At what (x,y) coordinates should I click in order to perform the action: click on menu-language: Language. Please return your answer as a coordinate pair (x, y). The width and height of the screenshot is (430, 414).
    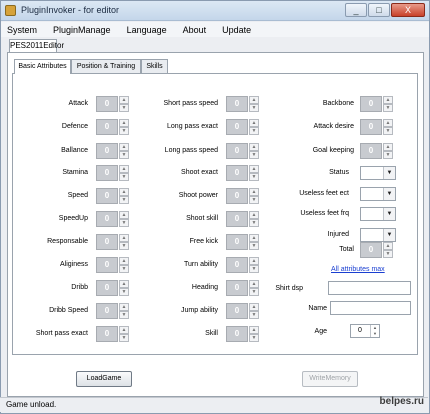
    Looking at the image, I should click on (147, 29).